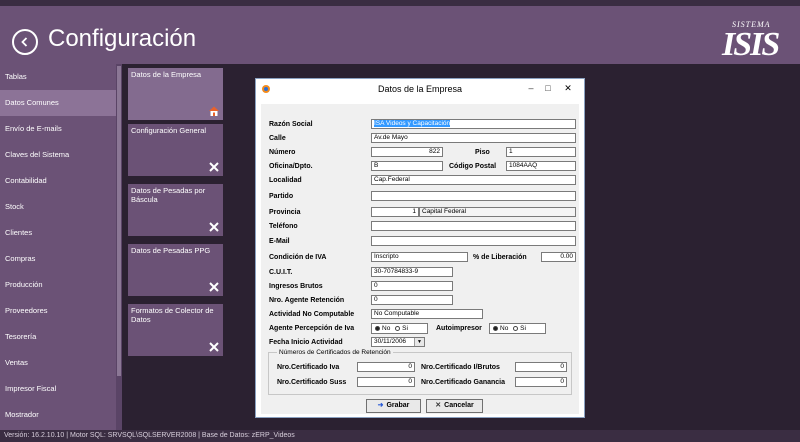 This screenshot has width=800, height=442. What do you see at coordinates (386, 367) in the screenshot?
I see `cert-iva-input: 0` at bounding box center [386, 367].